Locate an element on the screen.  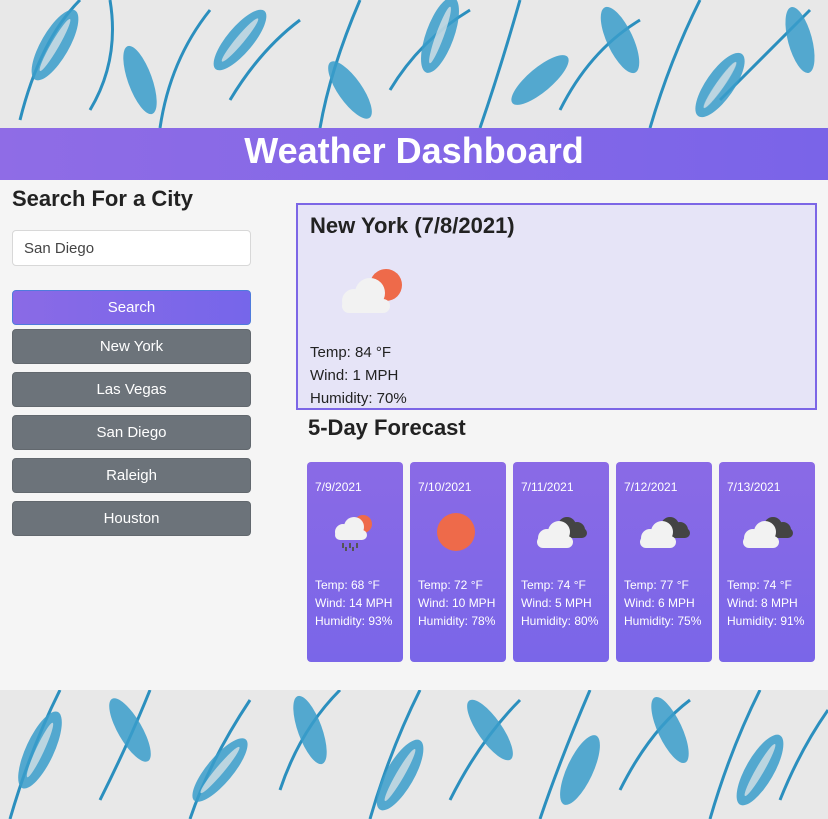
history-button-new-york: New York is located at coordinates (131, 346).